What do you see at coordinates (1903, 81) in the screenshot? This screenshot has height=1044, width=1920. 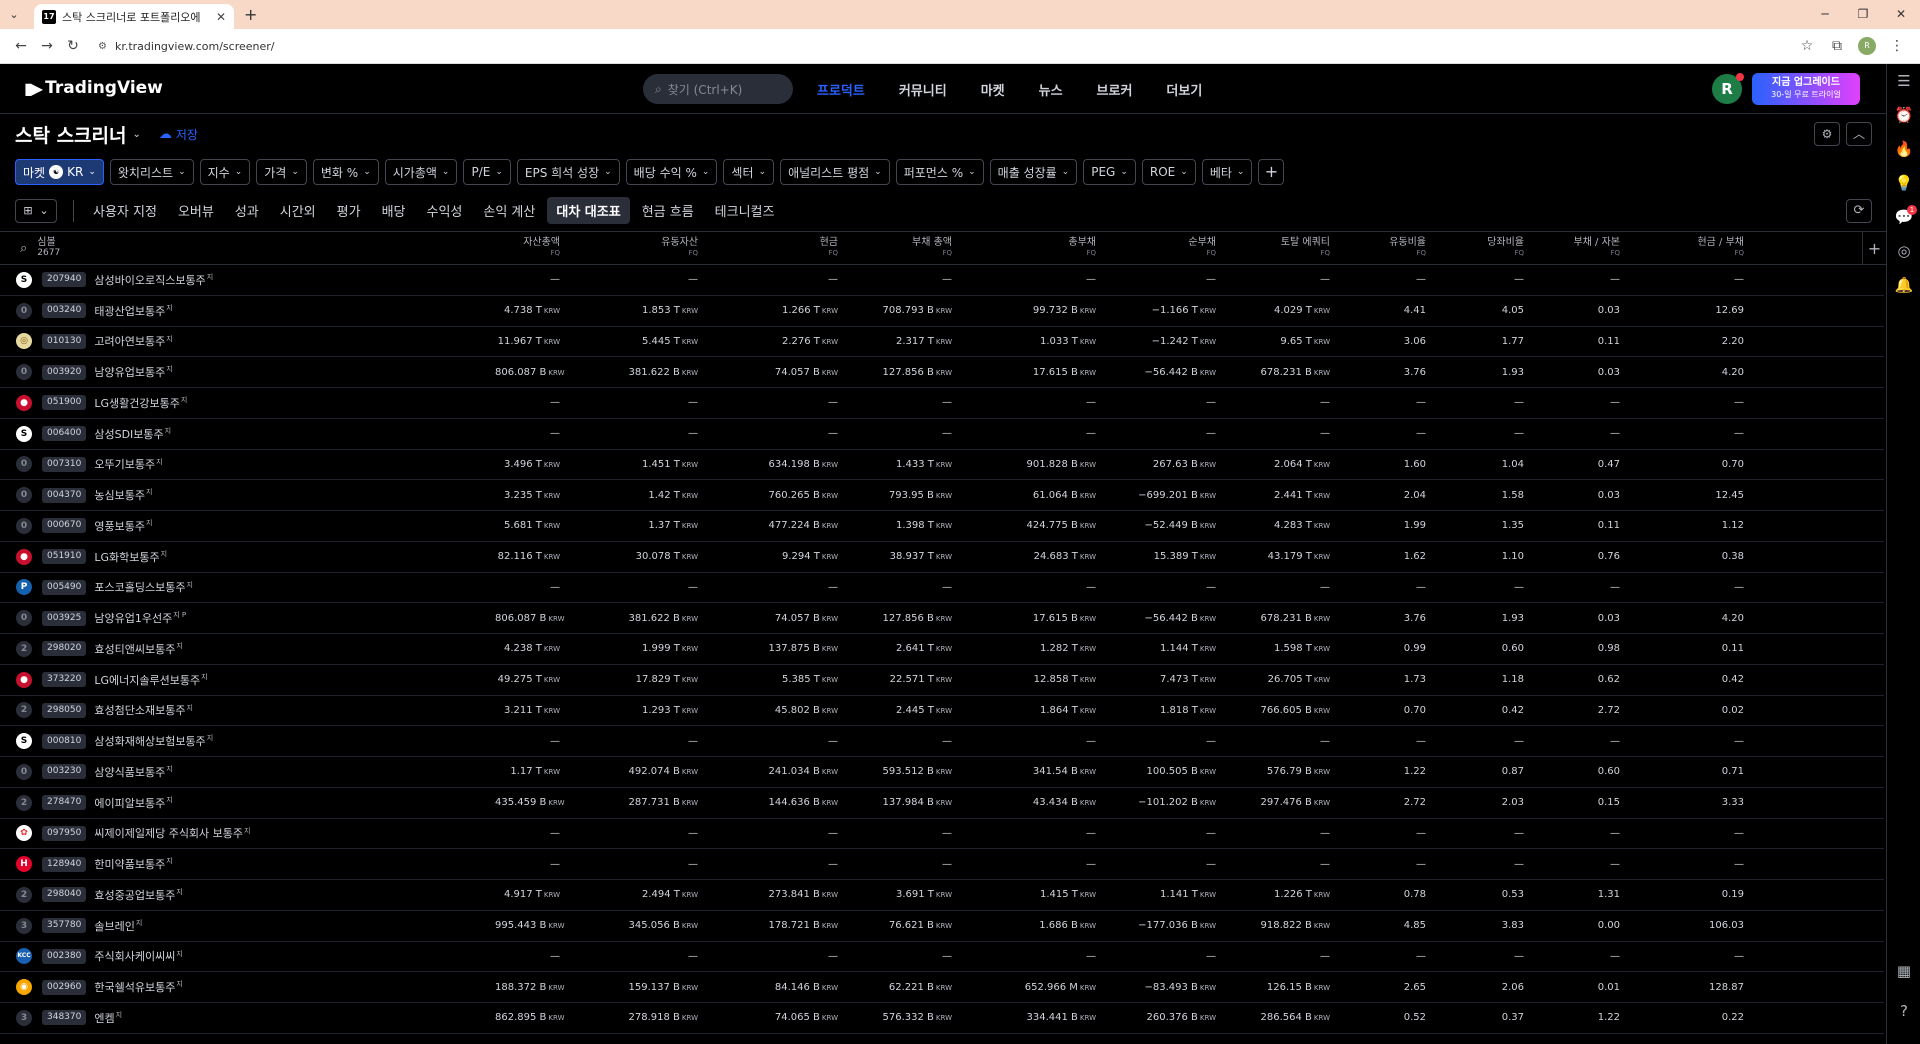 I see `watchlist-icon: ☰` at bounding box center [1903, 81].